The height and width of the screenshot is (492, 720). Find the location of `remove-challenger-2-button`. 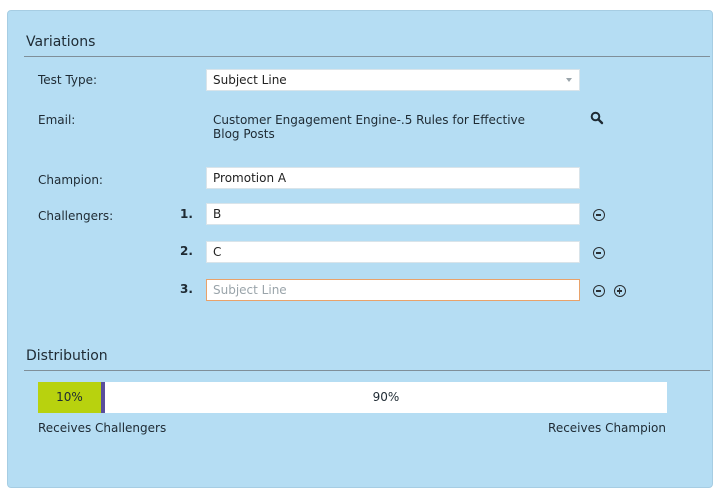

remove-challenger-2-button is located at coordinates (599, 253).